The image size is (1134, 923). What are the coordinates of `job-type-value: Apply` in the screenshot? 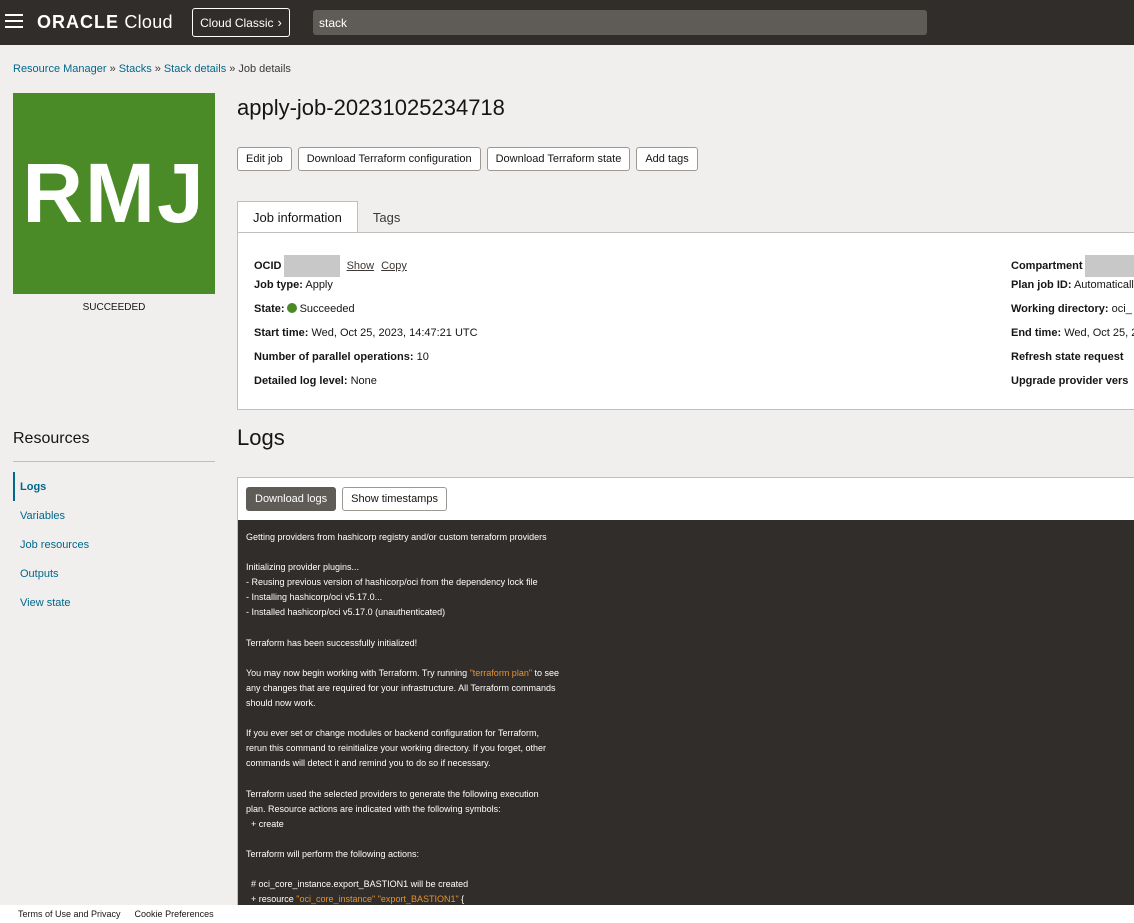 It's located at (319, 285).